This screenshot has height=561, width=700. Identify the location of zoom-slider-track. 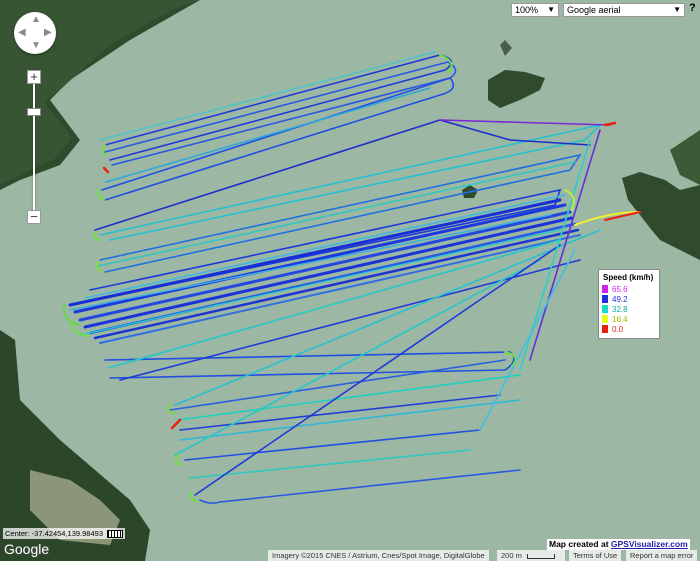
(34, 145).